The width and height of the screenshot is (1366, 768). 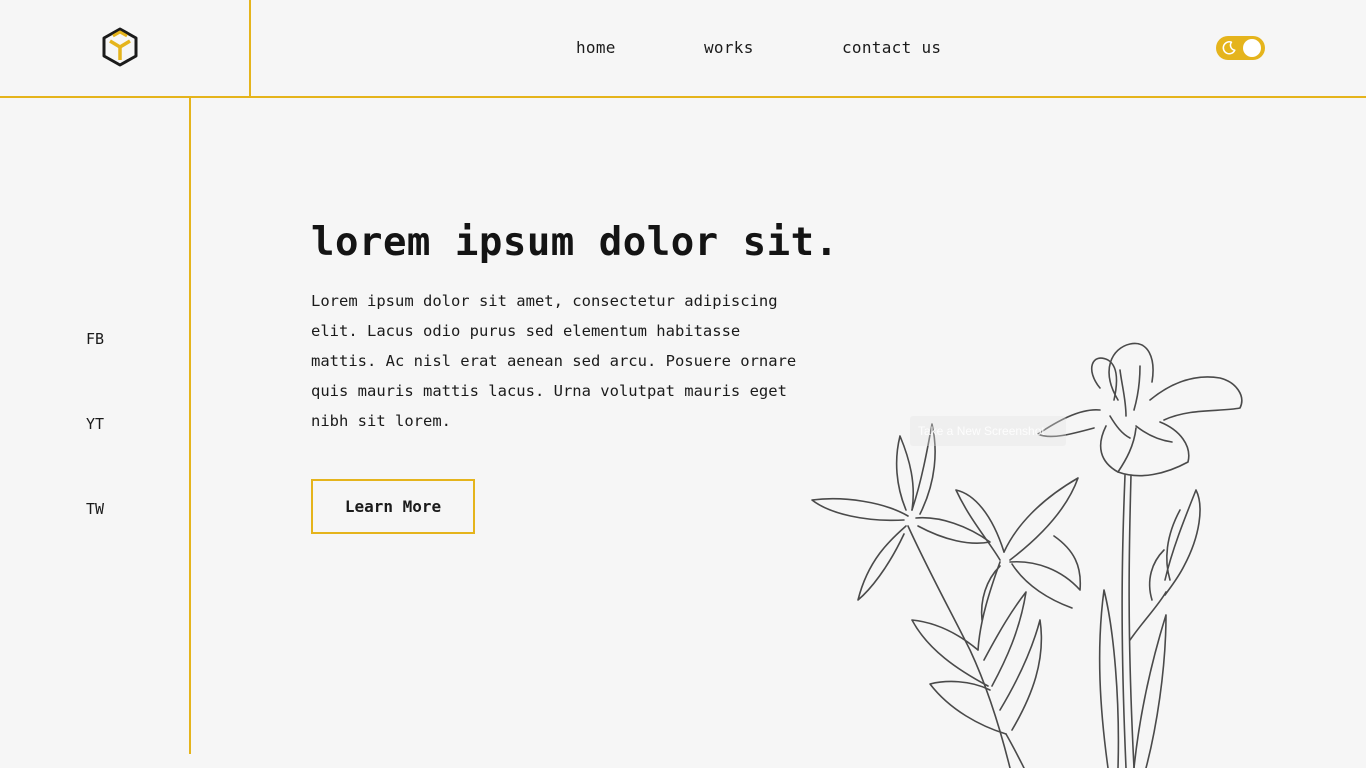 I want to click on vertical-divider, so click(x=190, y=426).